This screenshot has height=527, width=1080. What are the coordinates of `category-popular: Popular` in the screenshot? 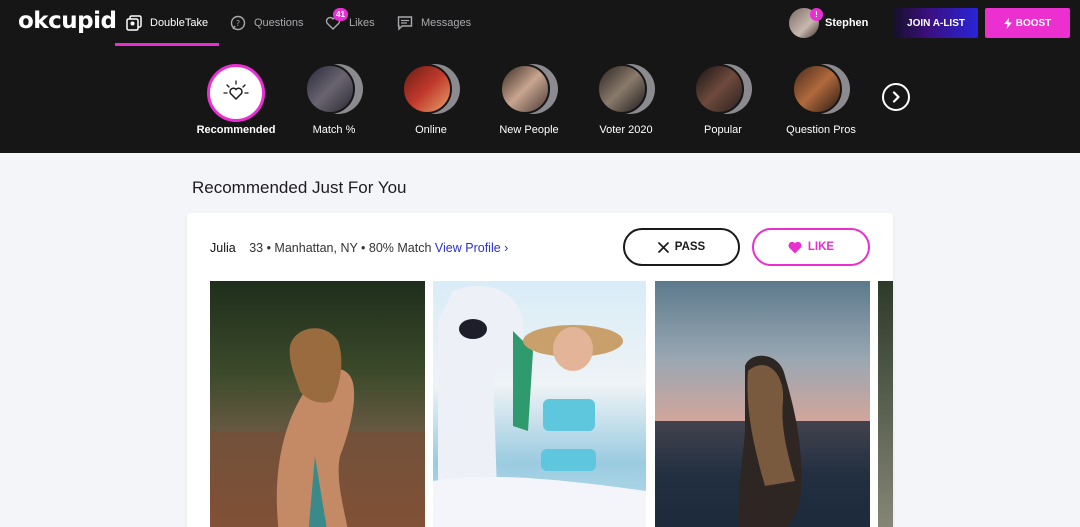 It's located at (723, 100).